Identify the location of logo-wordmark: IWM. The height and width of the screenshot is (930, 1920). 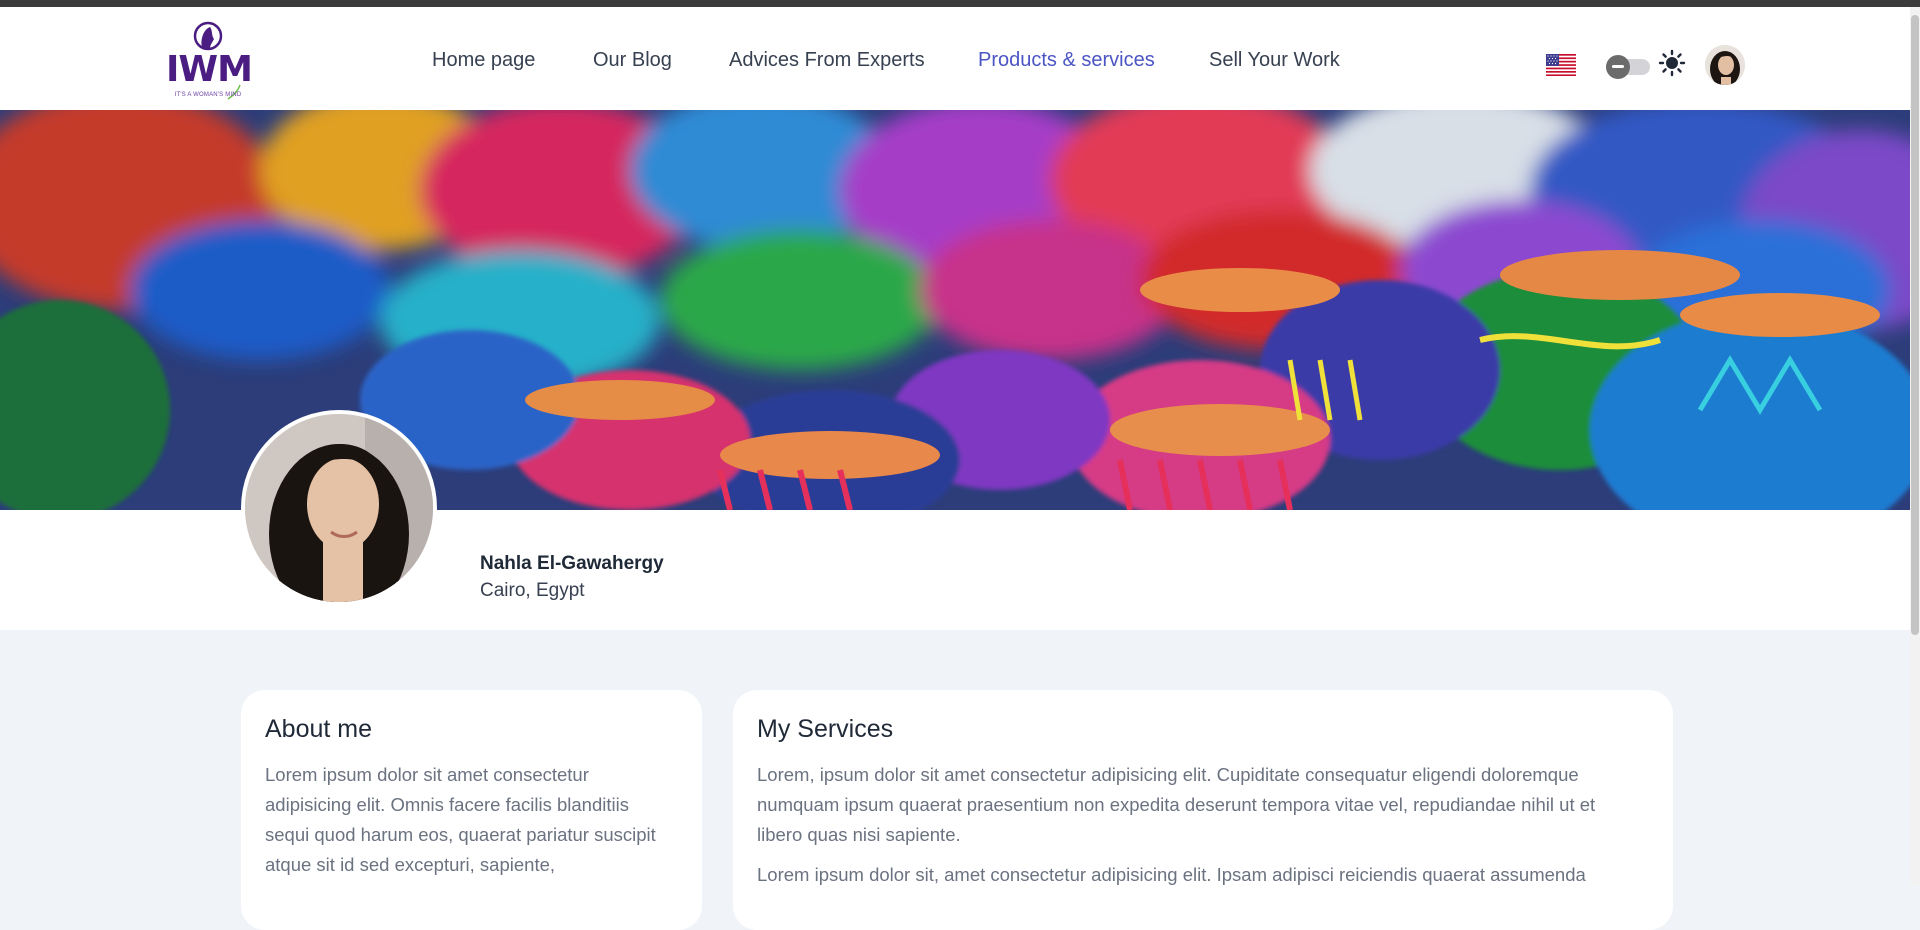
(209, 69).